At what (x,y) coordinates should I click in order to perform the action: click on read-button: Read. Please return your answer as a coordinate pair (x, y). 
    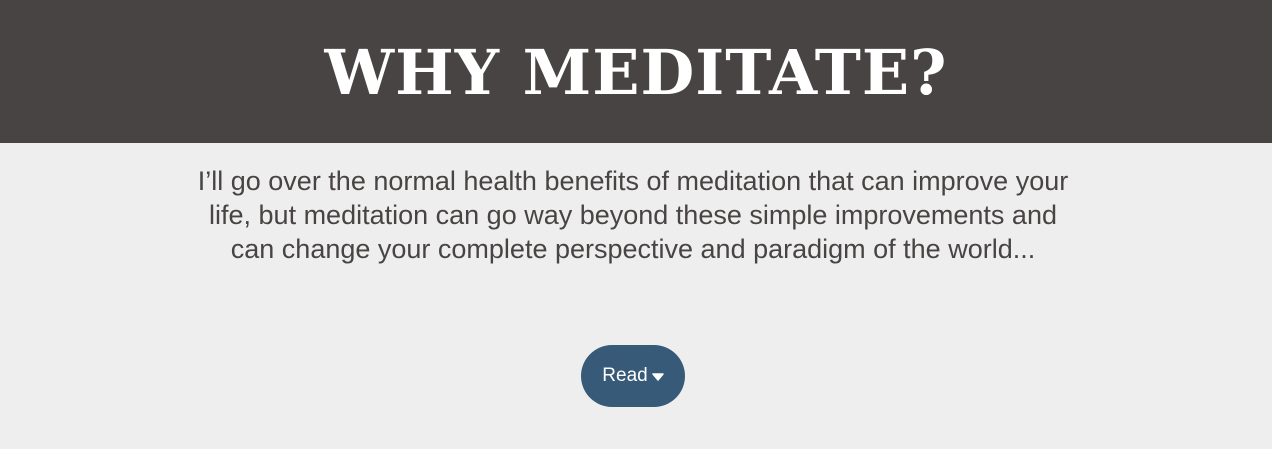
    Looking at the image, I should click on (633, 376).